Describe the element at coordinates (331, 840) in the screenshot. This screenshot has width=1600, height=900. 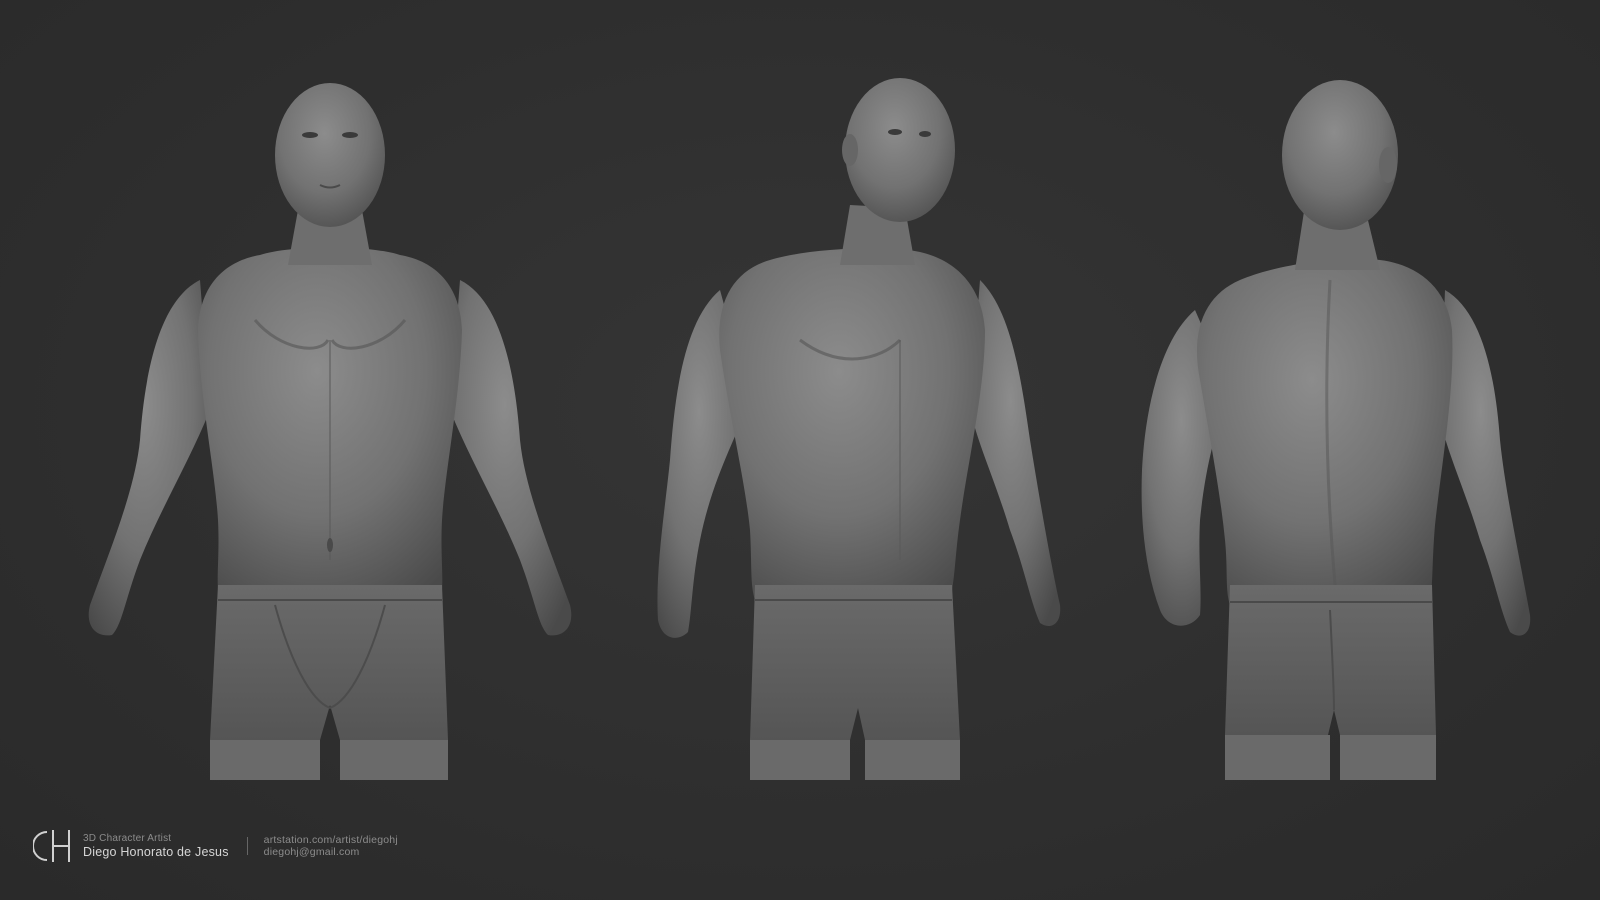
I see `portfolio-link: artstation.com/artist/diegohj` at that location.